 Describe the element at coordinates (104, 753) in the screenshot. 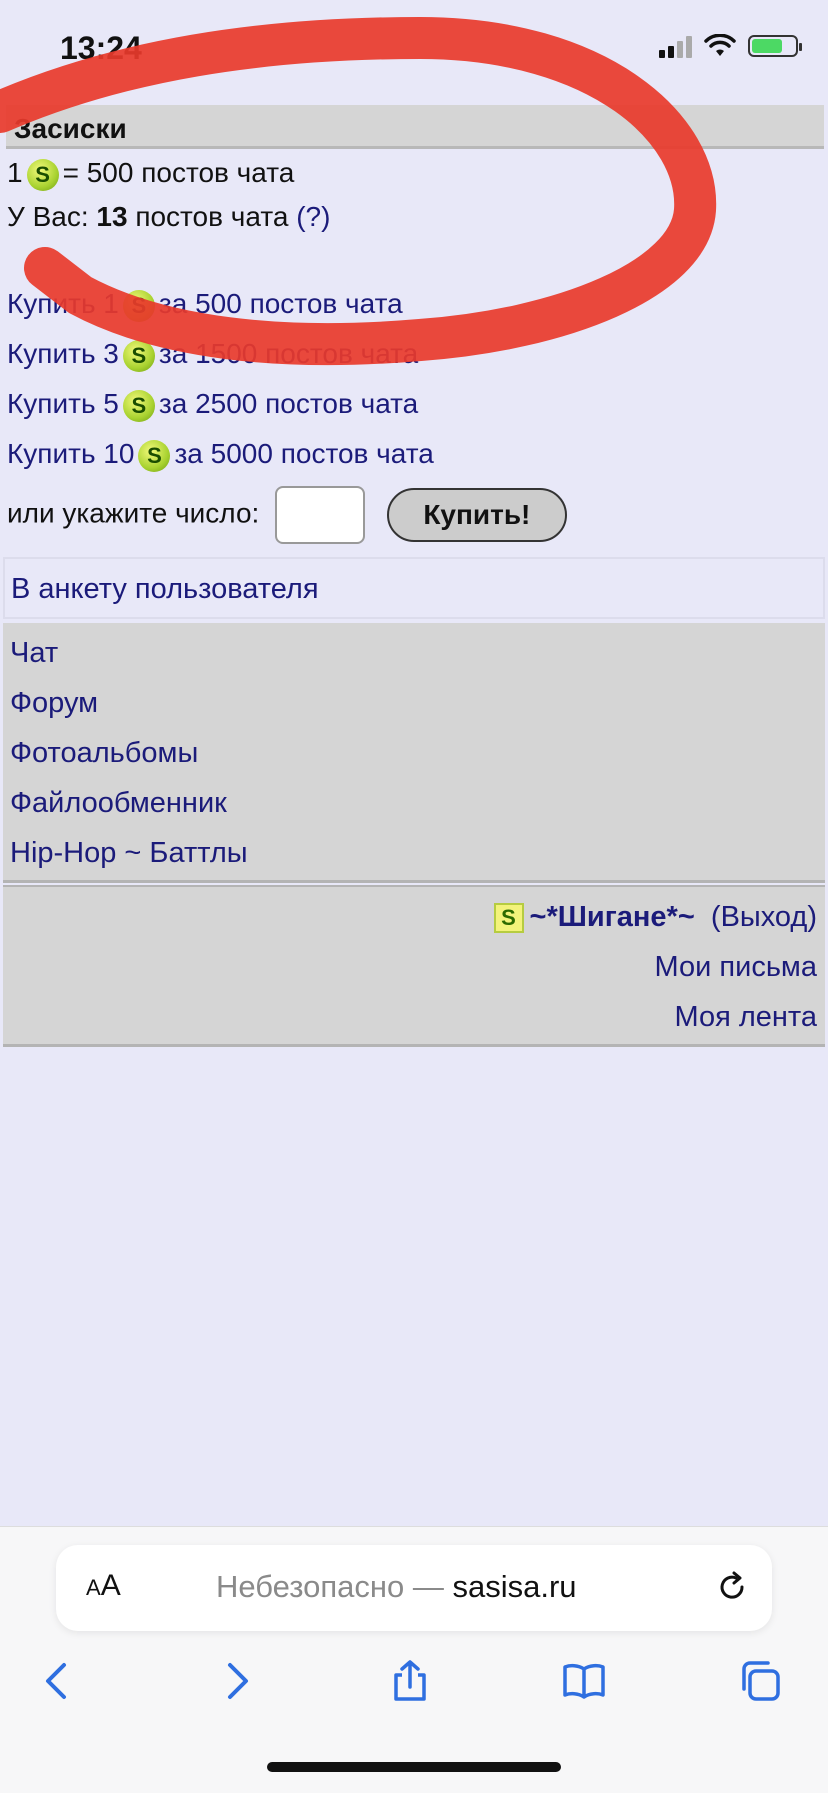

I see `nav-item-photo-albums: Фотоальбомы` at that location.